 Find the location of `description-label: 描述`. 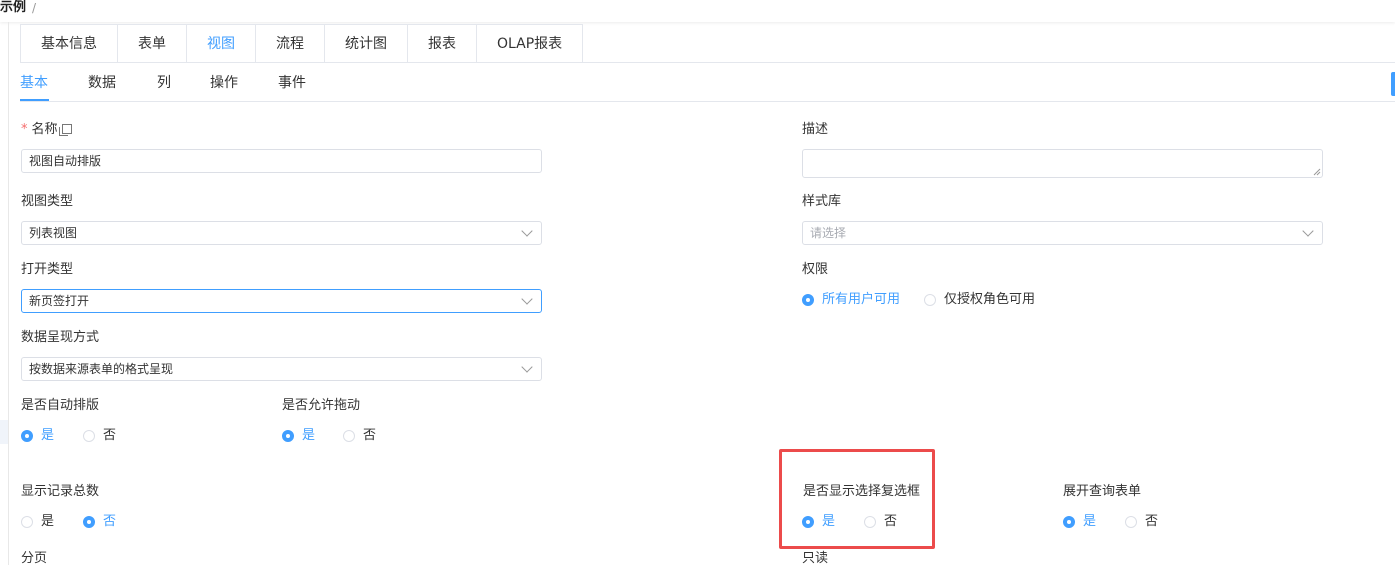

description-label: 描述 is located at coordinates (815, 129).